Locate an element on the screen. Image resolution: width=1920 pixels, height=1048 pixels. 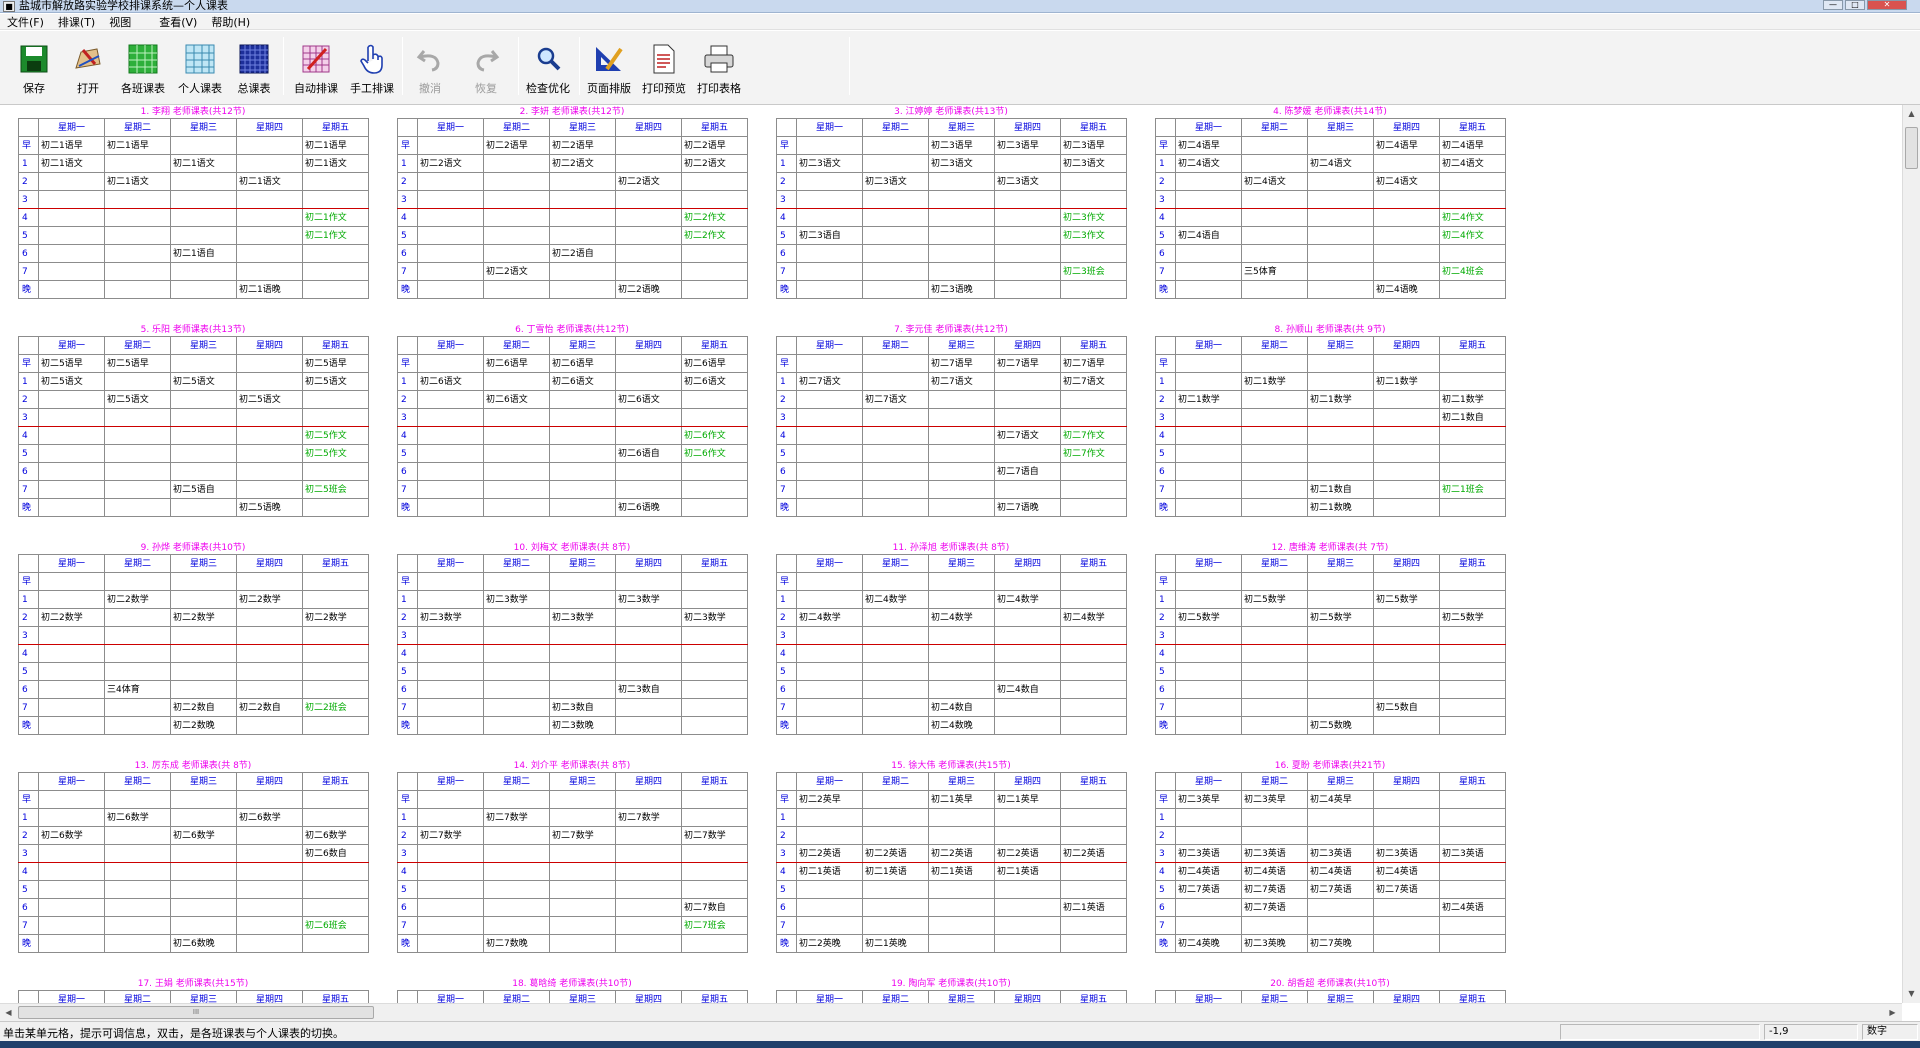
schedule-cell: 初二7语文 is located at coordinates (961, 381).